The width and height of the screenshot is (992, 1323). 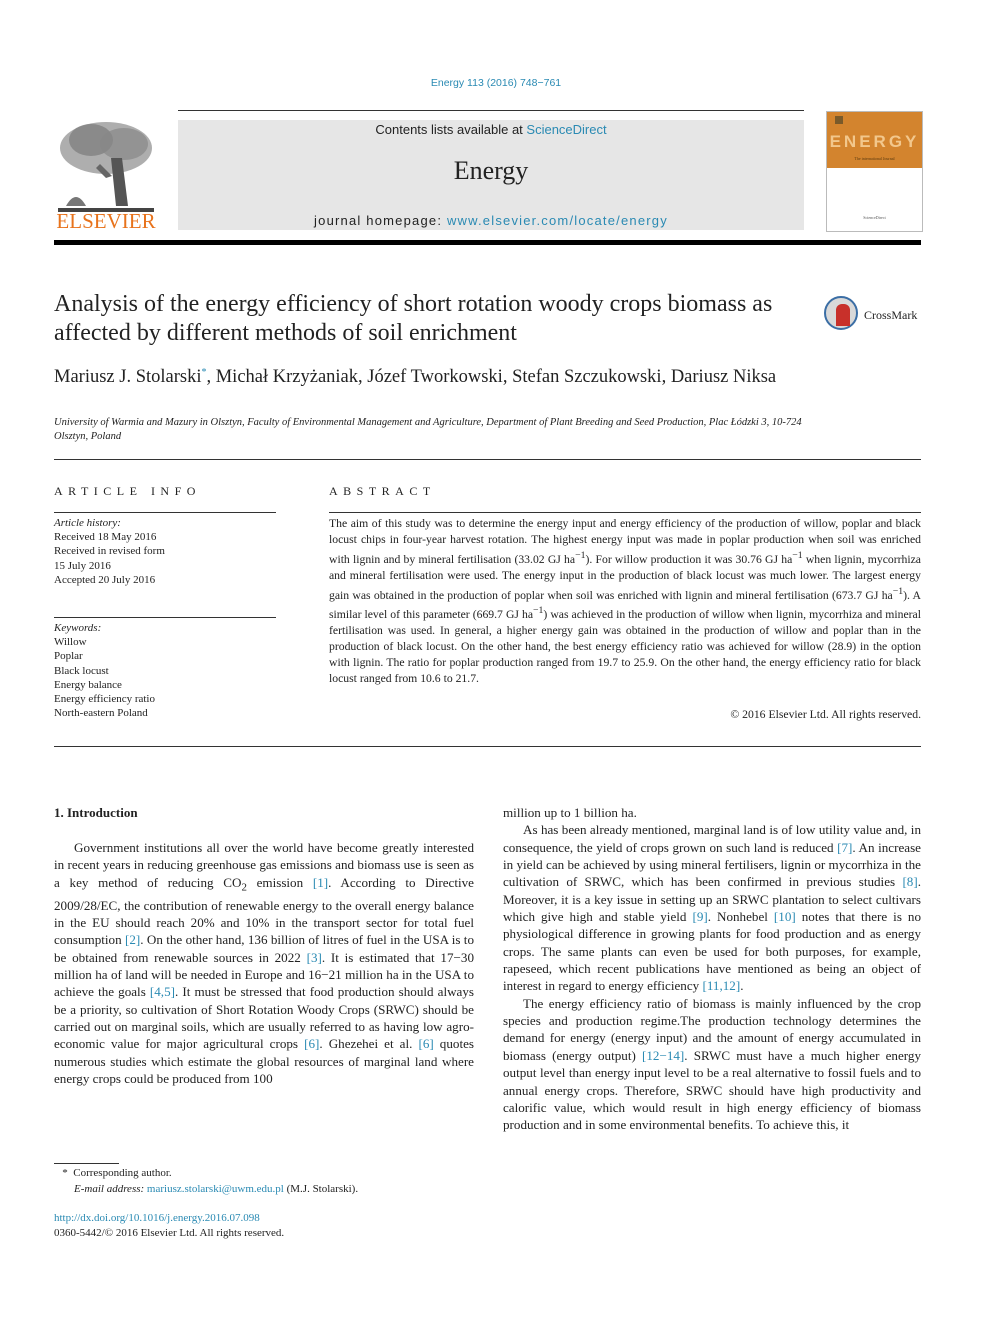 What do you see at coordinates (487, 242) in the screenshot?
I see `header-thick-divider` at bounding box center [487, 242].